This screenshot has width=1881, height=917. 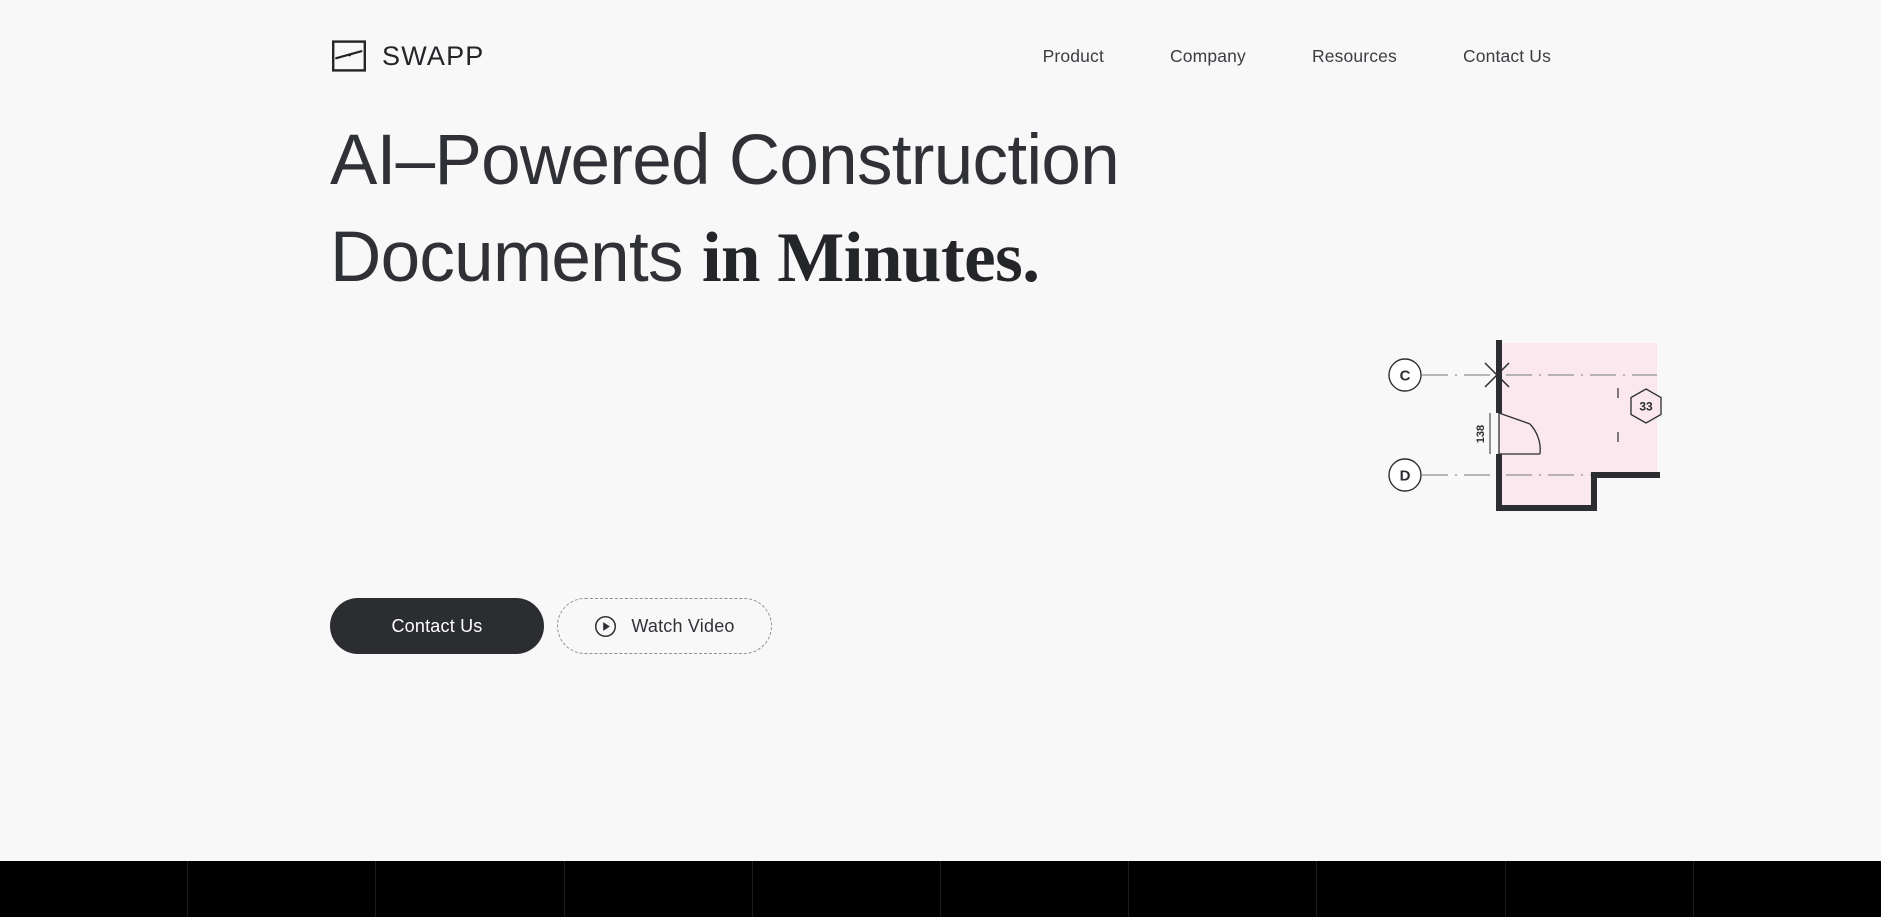 I want to click on headline-line-2: Documents in Minutes., so click(x=1105, y=258).